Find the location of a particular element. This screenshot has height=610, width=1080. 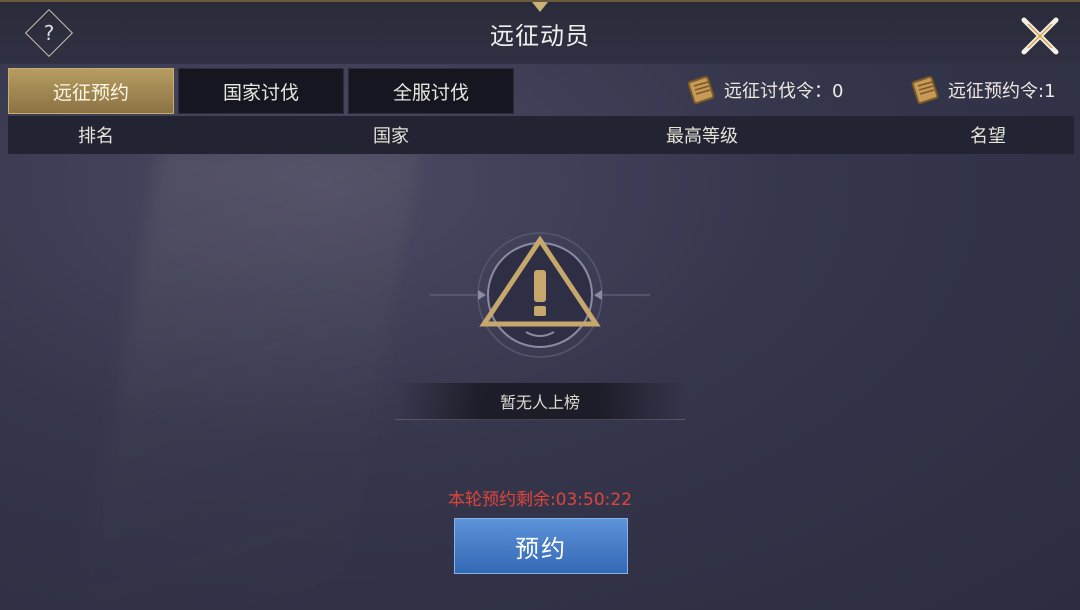

token-crusade-order: 远征讨伐令：0 is located at coordinates (763, 90).